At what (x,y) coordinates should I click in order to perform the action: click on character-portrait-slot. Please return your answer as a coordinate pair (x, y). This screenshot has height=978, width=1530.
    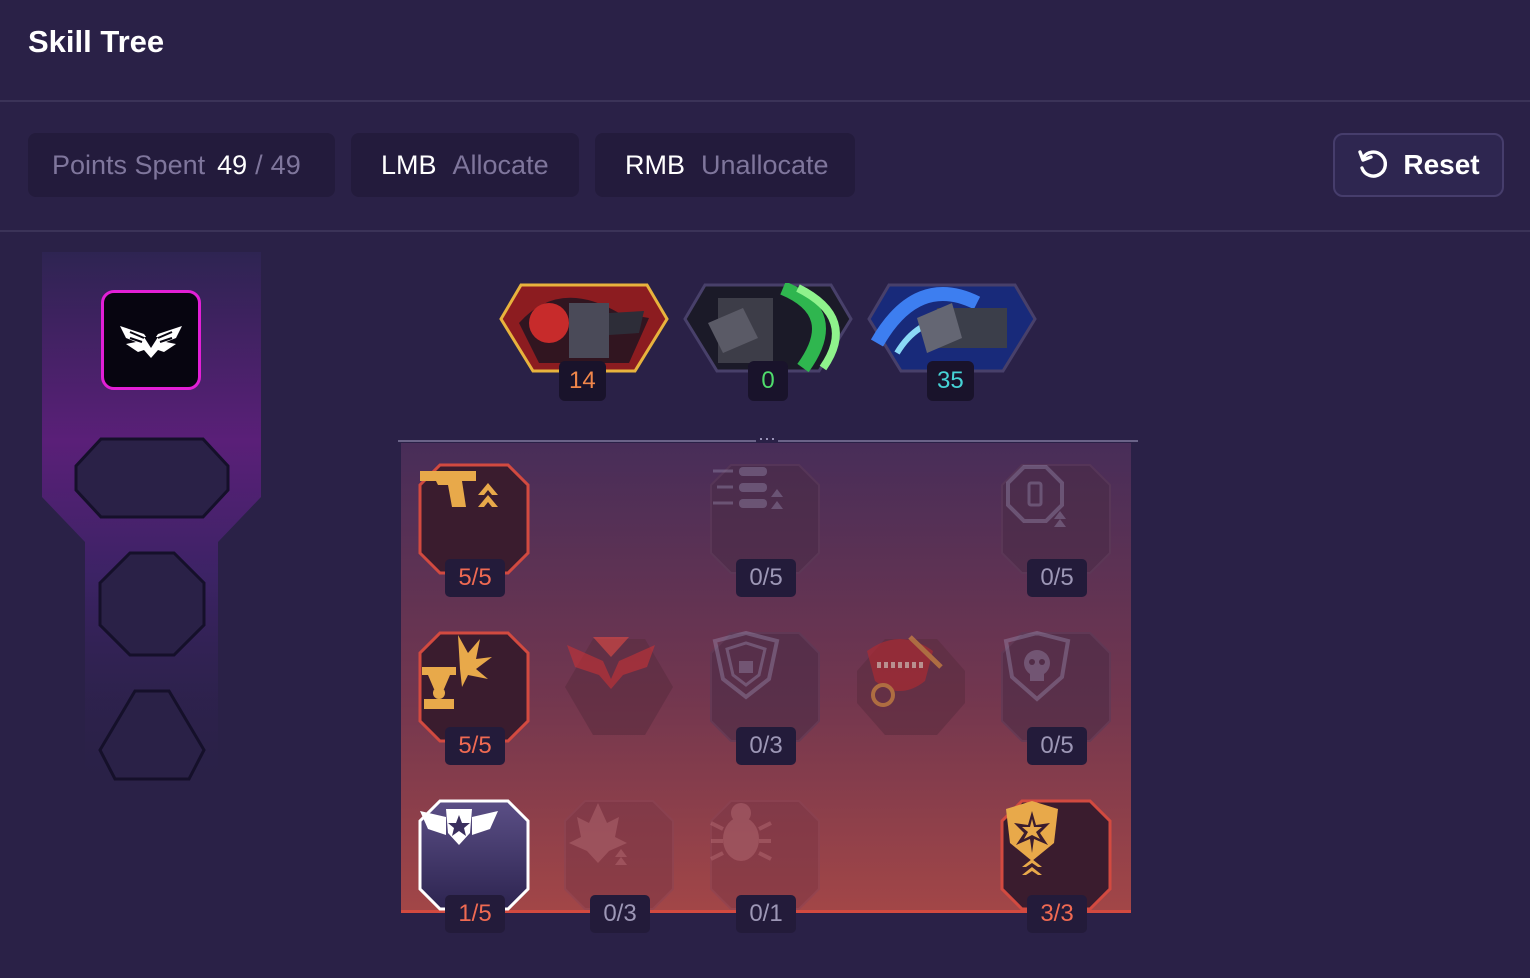
    Looking at the image, I should click on (151, 340).